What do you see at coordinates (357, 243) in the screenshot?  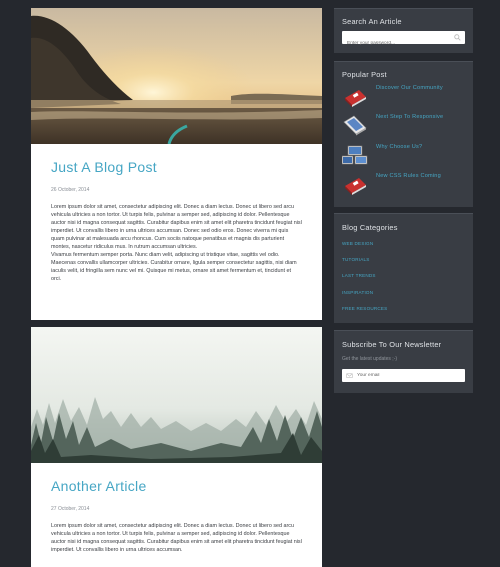 I see `category-link-web-design: WEB DESIGN` at bounding box center [357, 243].